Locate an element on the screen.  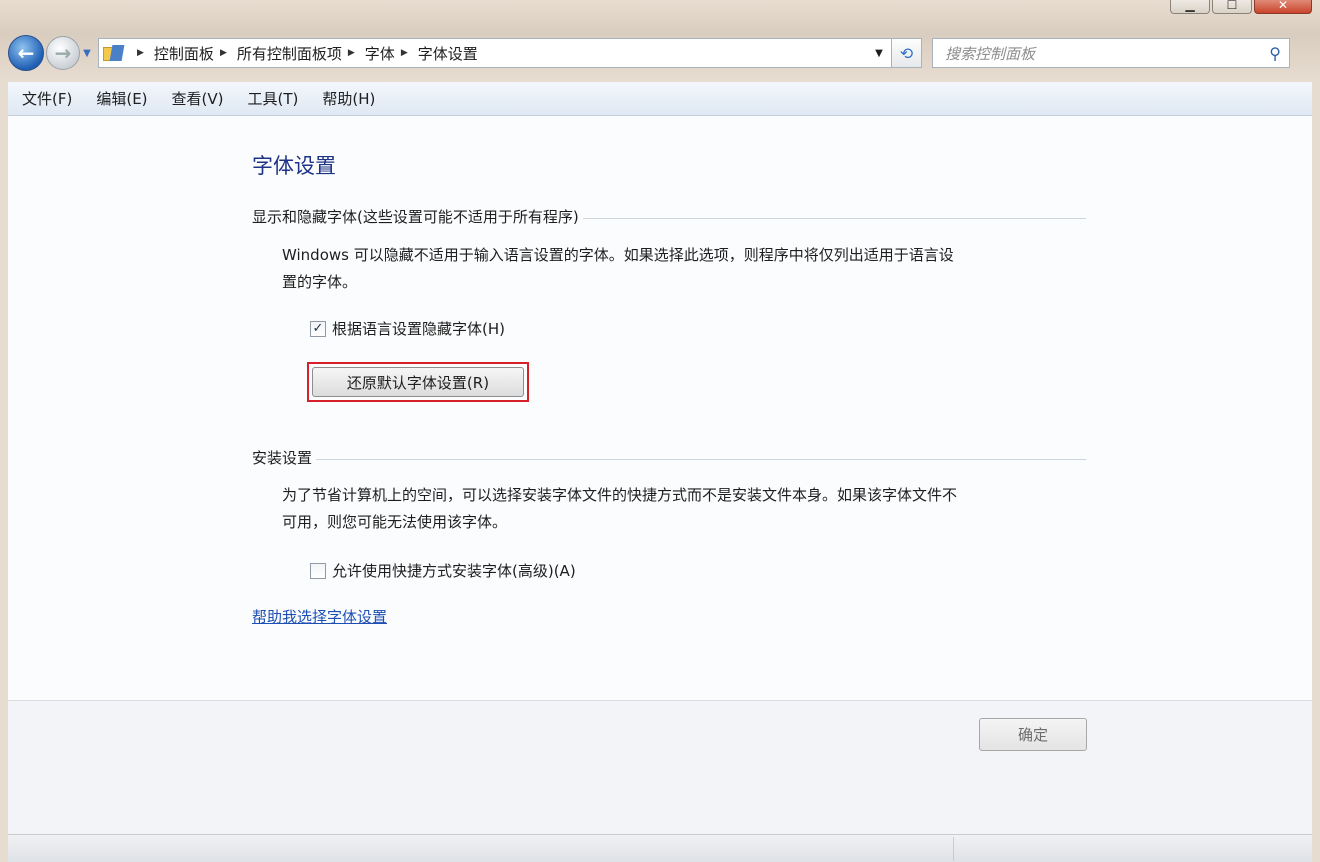
ok-button: 确定 is located at coordinates (1033, 734).